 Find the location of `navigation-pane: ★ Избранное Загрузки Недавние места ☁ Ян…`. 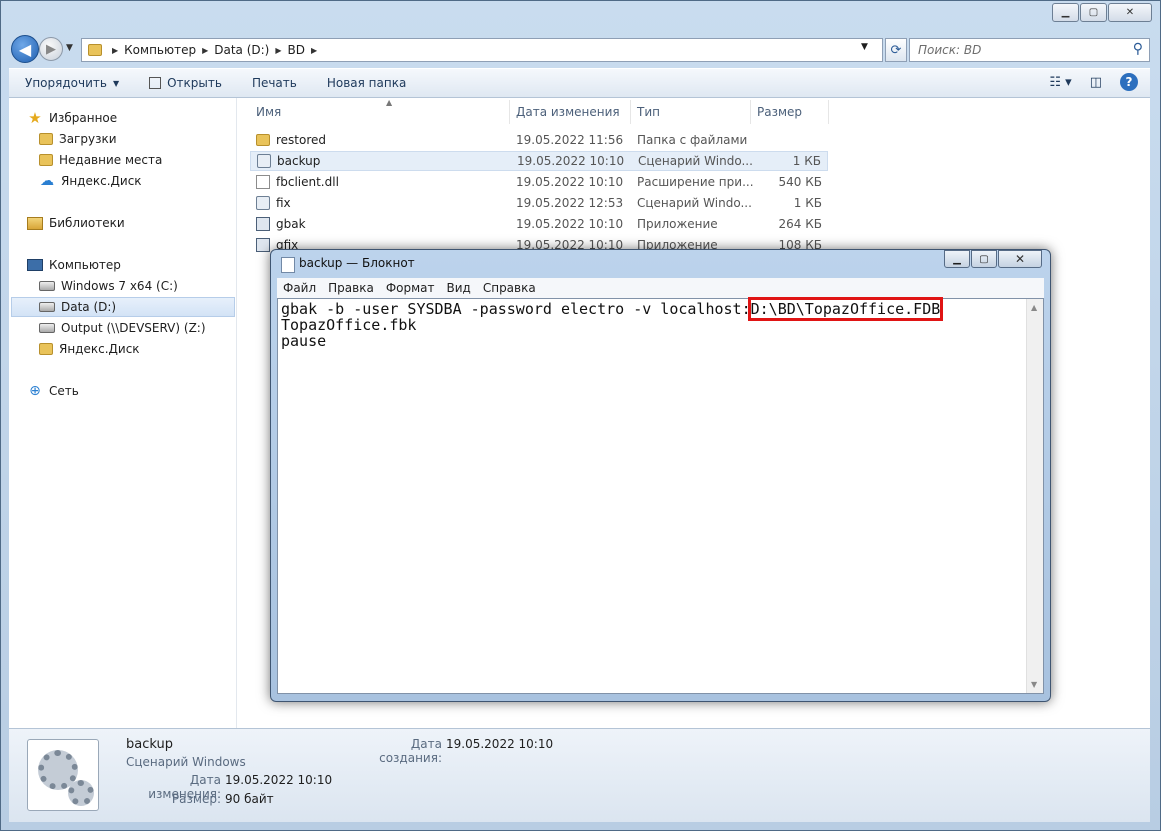

navigation-pane: ★ Избранное Загрузки Недавние места ☁ Ян… is located at coordinates (123, 413).